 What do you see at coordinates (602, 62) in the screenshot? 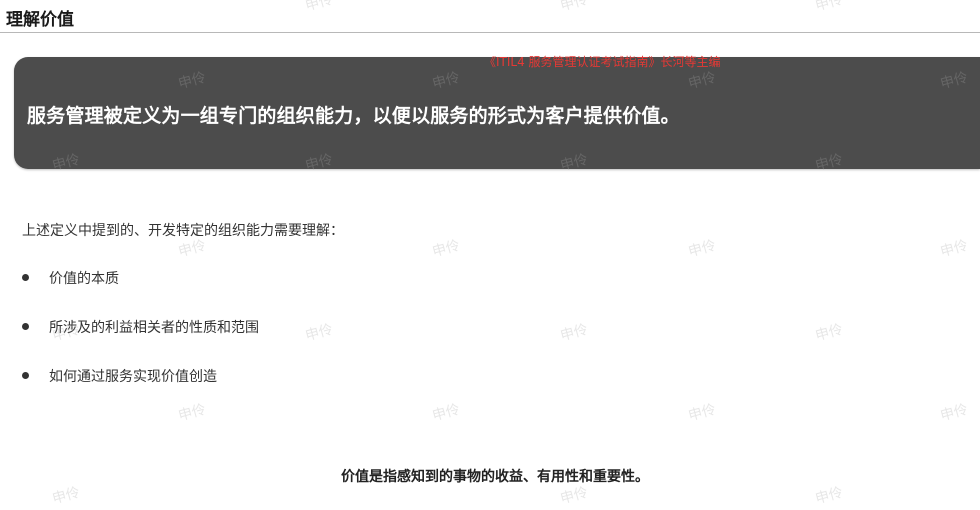
I see `source-note: 《ITIL4 服务管理认证考试指南》长河等主编` at bounding box center [602, 62].